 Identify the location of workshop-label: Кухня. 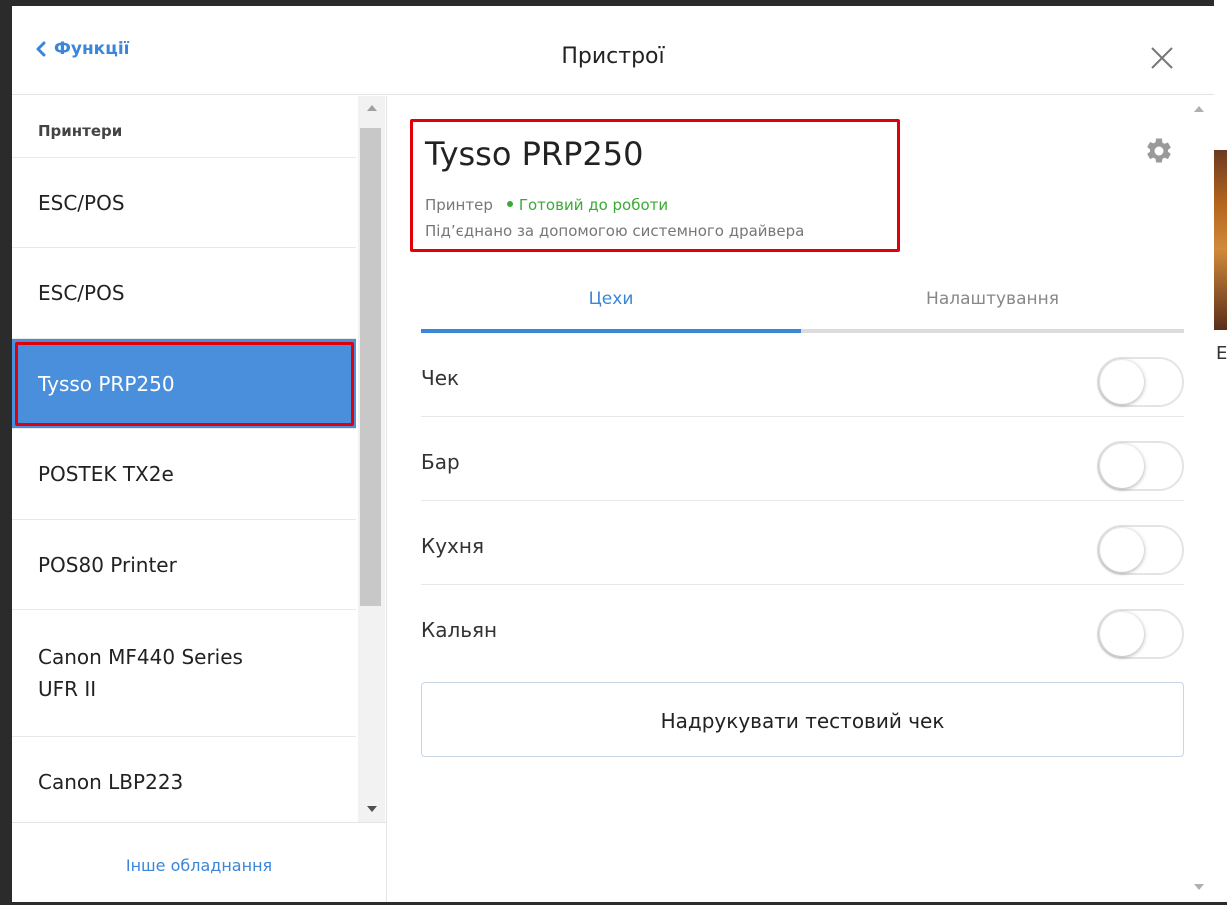
(452, 546).